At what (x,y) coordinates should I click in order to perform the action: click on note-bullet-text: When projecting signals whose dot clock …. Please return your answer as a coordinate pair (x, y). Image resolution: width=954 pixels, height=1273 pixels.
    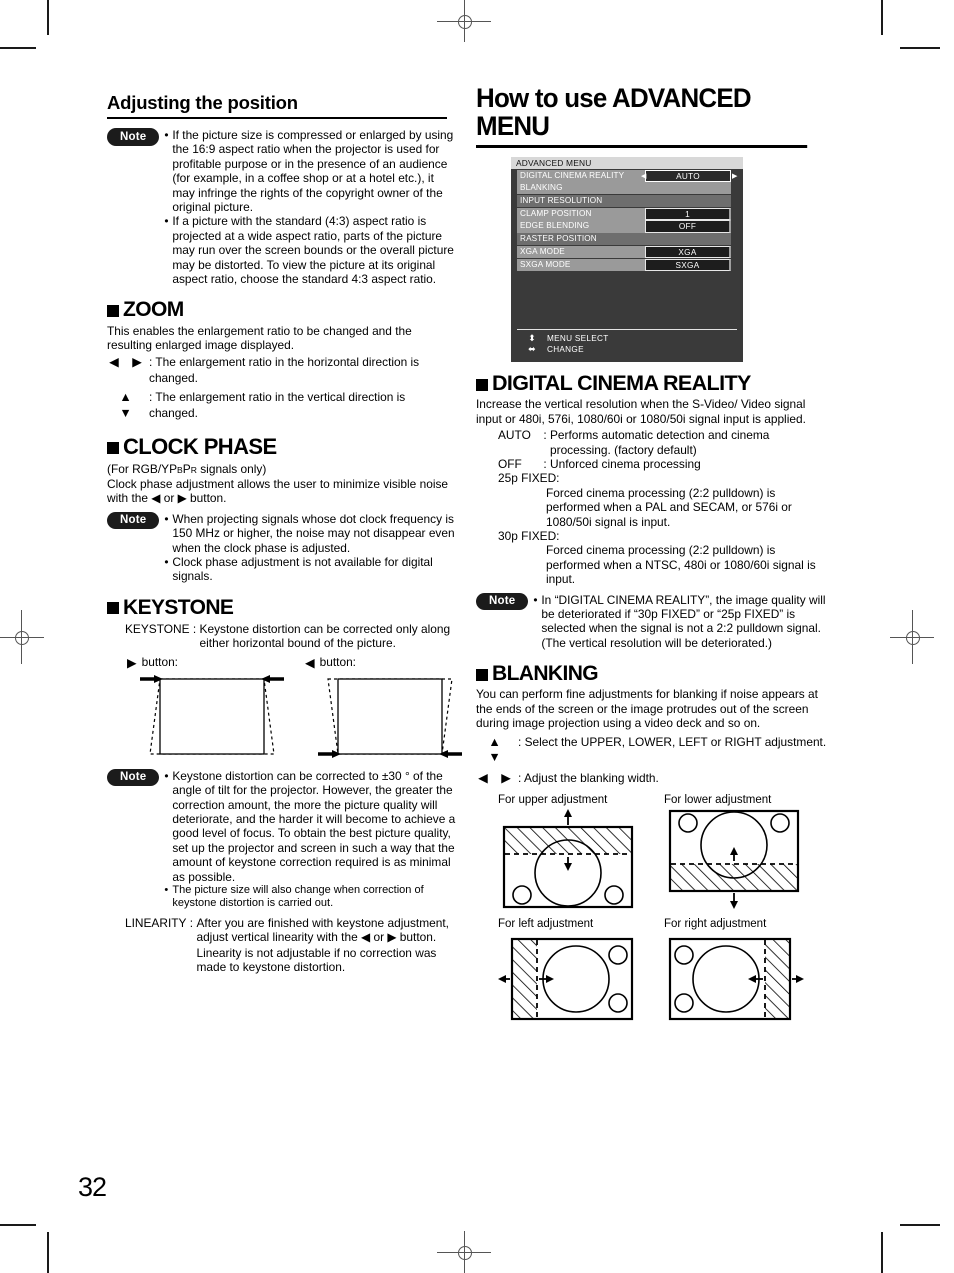
    Looking at the image, I should click on (313, 533).